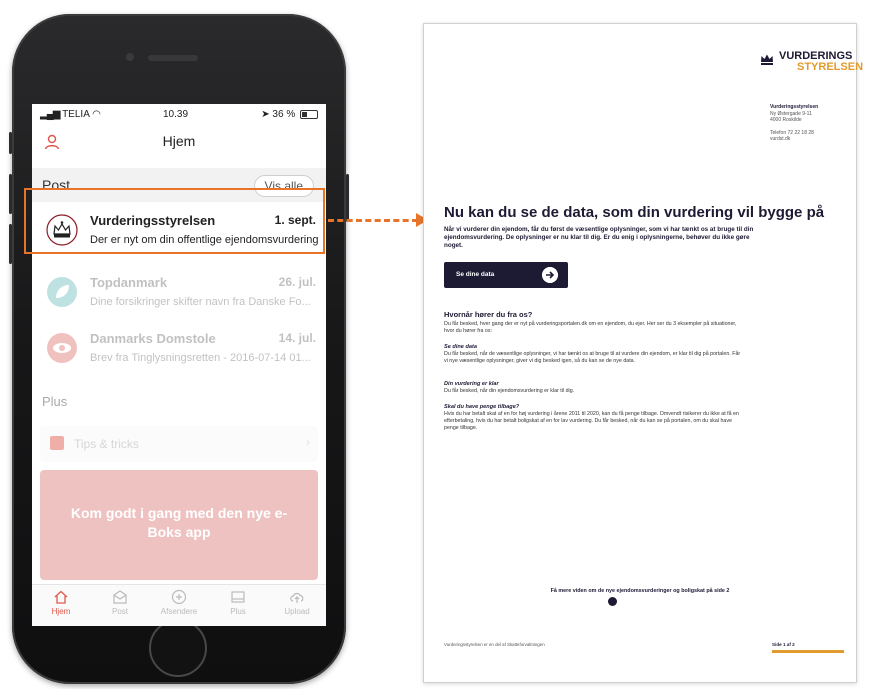  What do you see at coordinates (297, 611) in the screenshot?
I see `tab-label: Upload` at bounding box center [297, 611].